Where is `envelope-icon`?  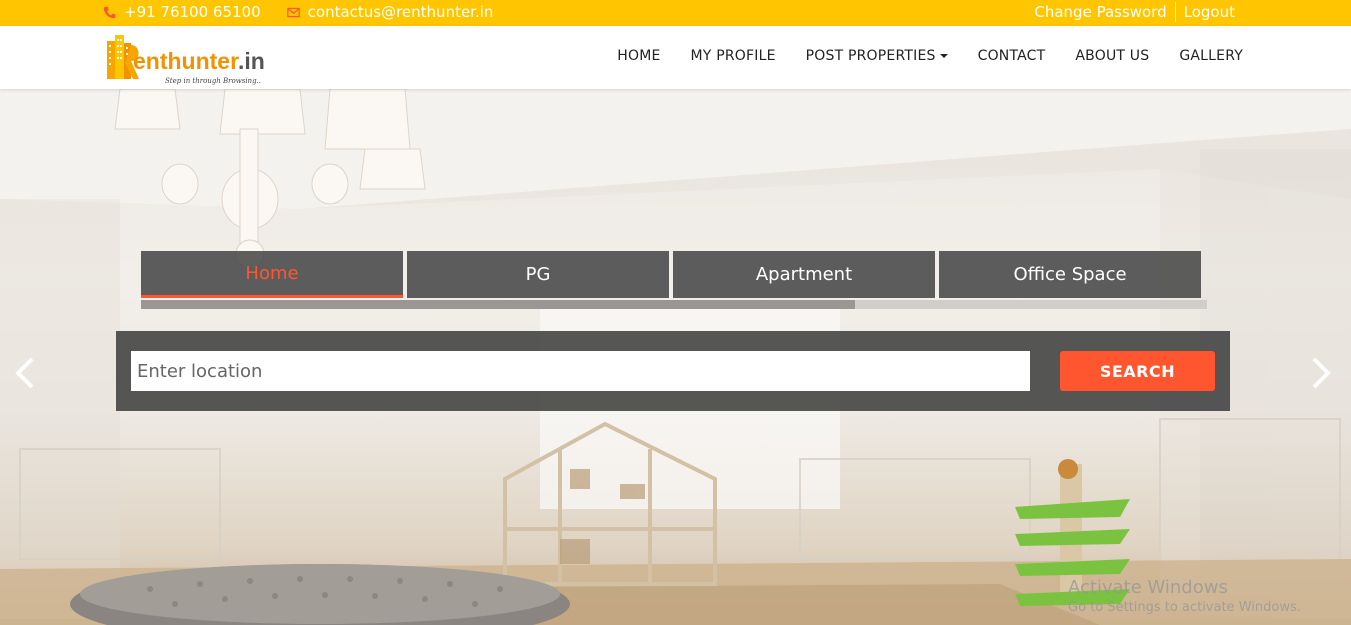
envelope-icon is located at coordinates (293, 12).